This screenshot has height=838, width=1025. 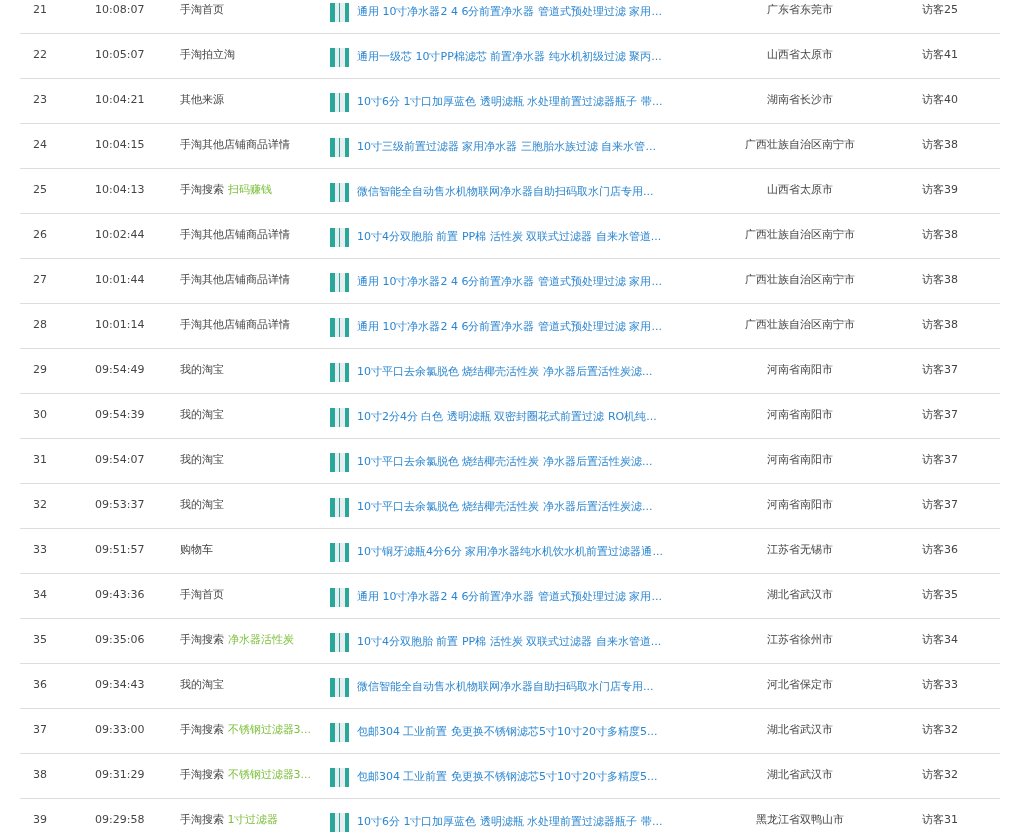 What do you see at coordinates (940, 595) in the screenshot?
I see `visitor-id: 访客35` at bounding box center [940, 595].